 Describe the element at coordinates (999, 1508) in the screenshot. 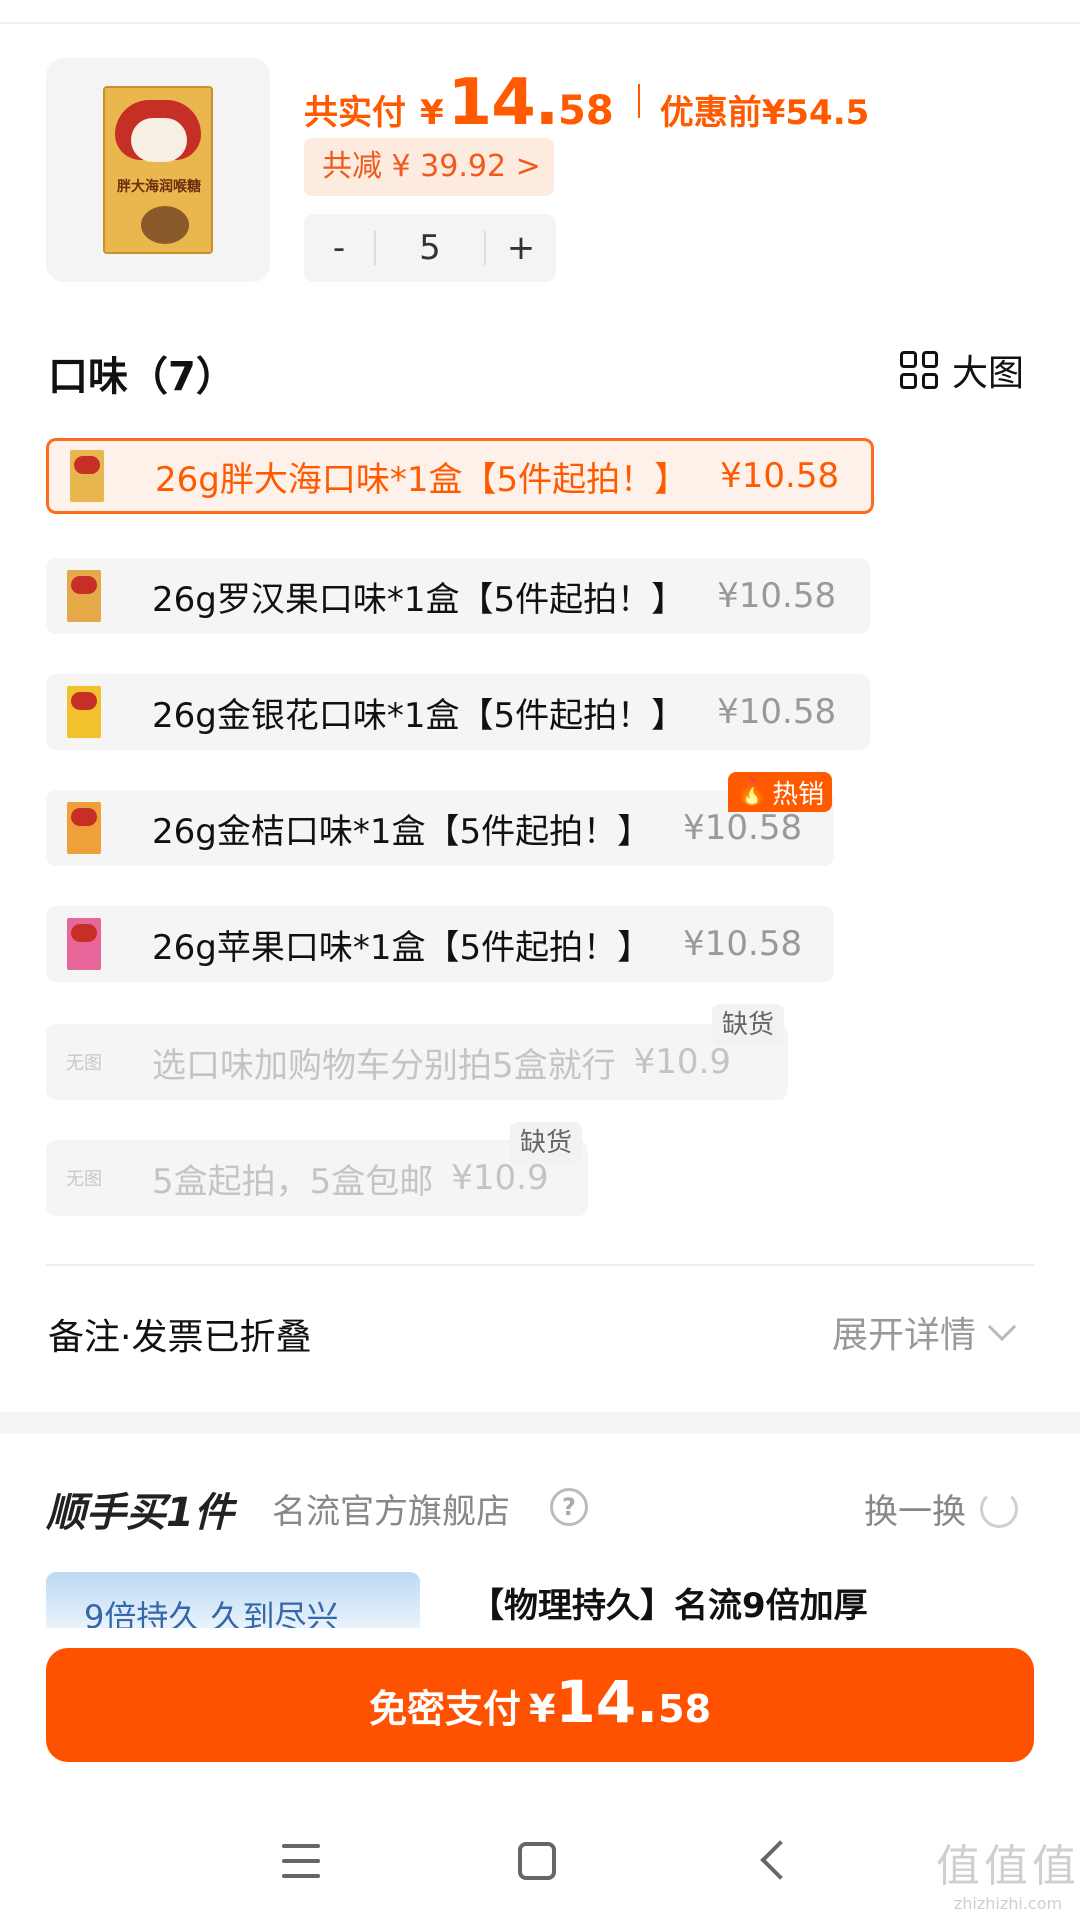

I see `refresh-icon` at that location.